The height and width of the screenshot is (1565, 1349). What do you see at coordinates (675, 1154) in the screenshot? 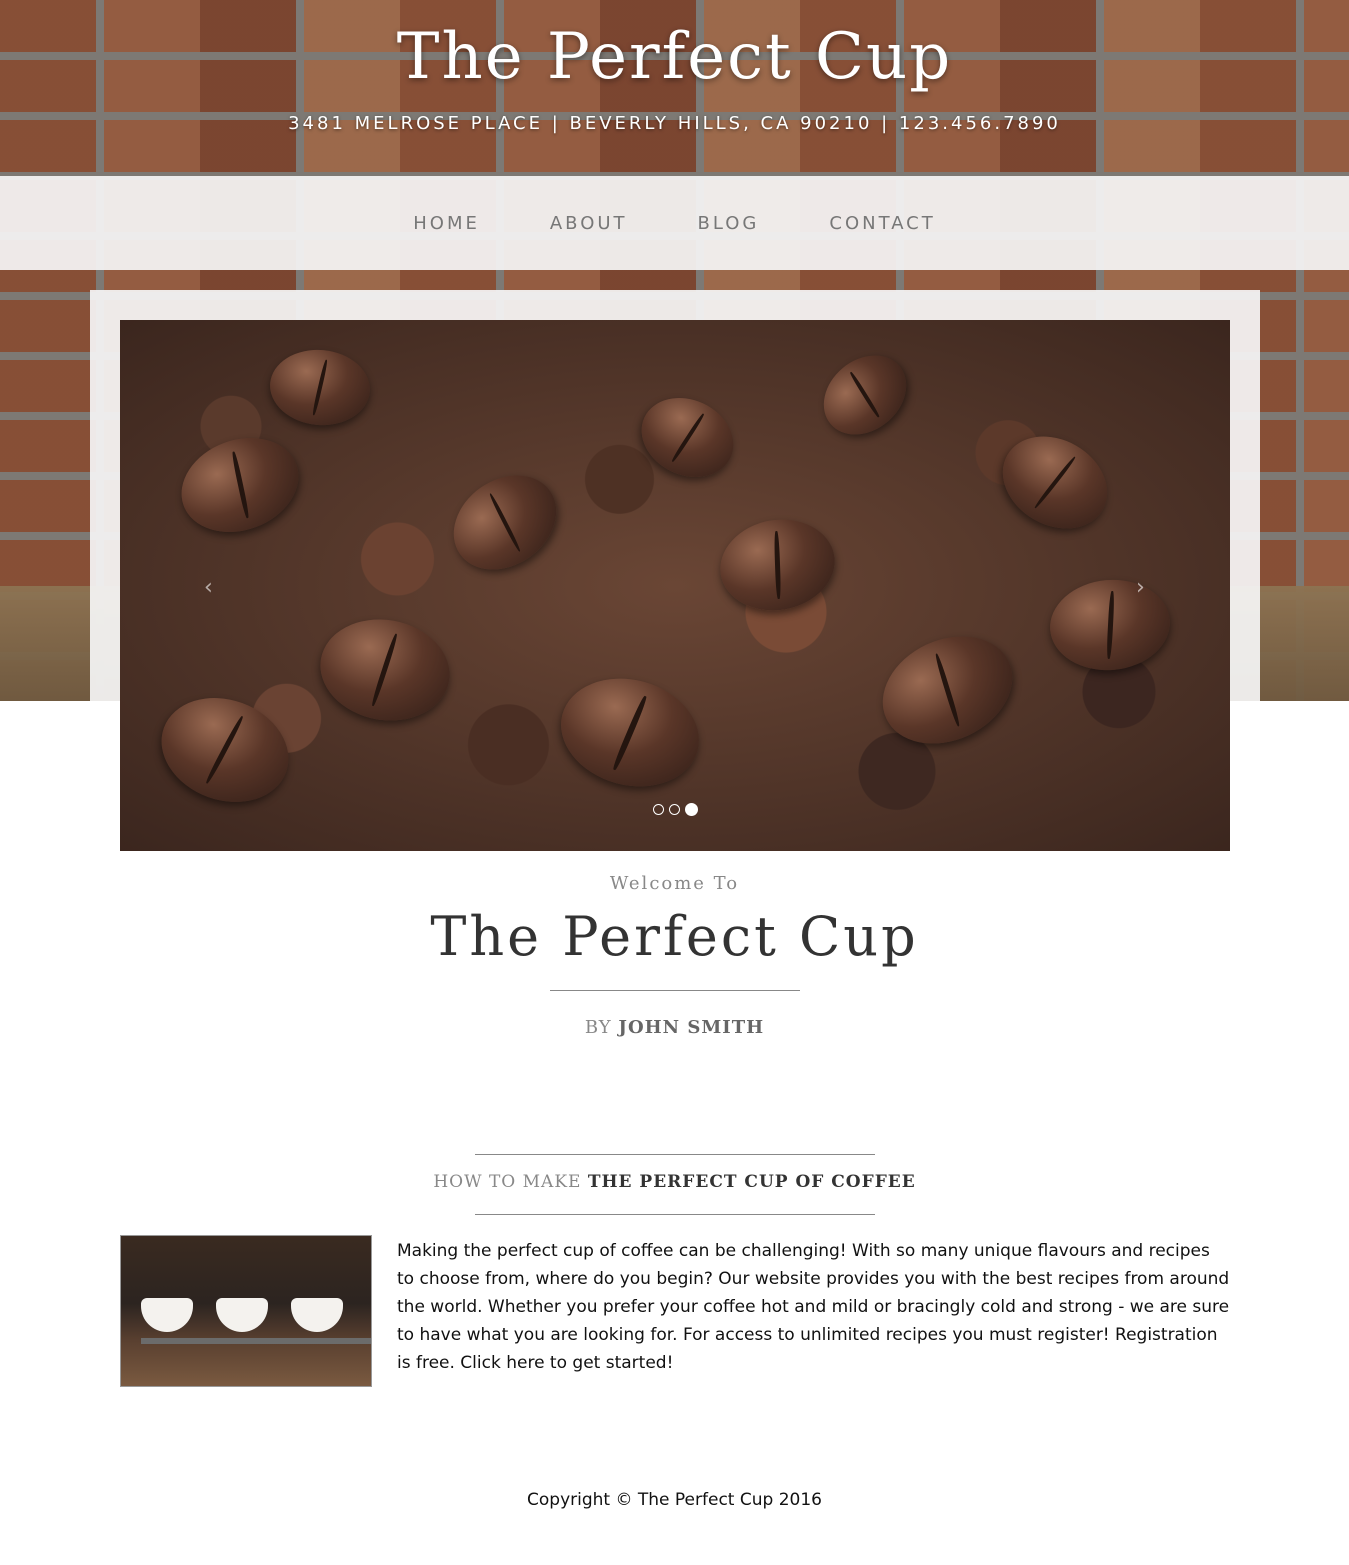
I see `section-divider-top` at bounding box center [675, 1154].